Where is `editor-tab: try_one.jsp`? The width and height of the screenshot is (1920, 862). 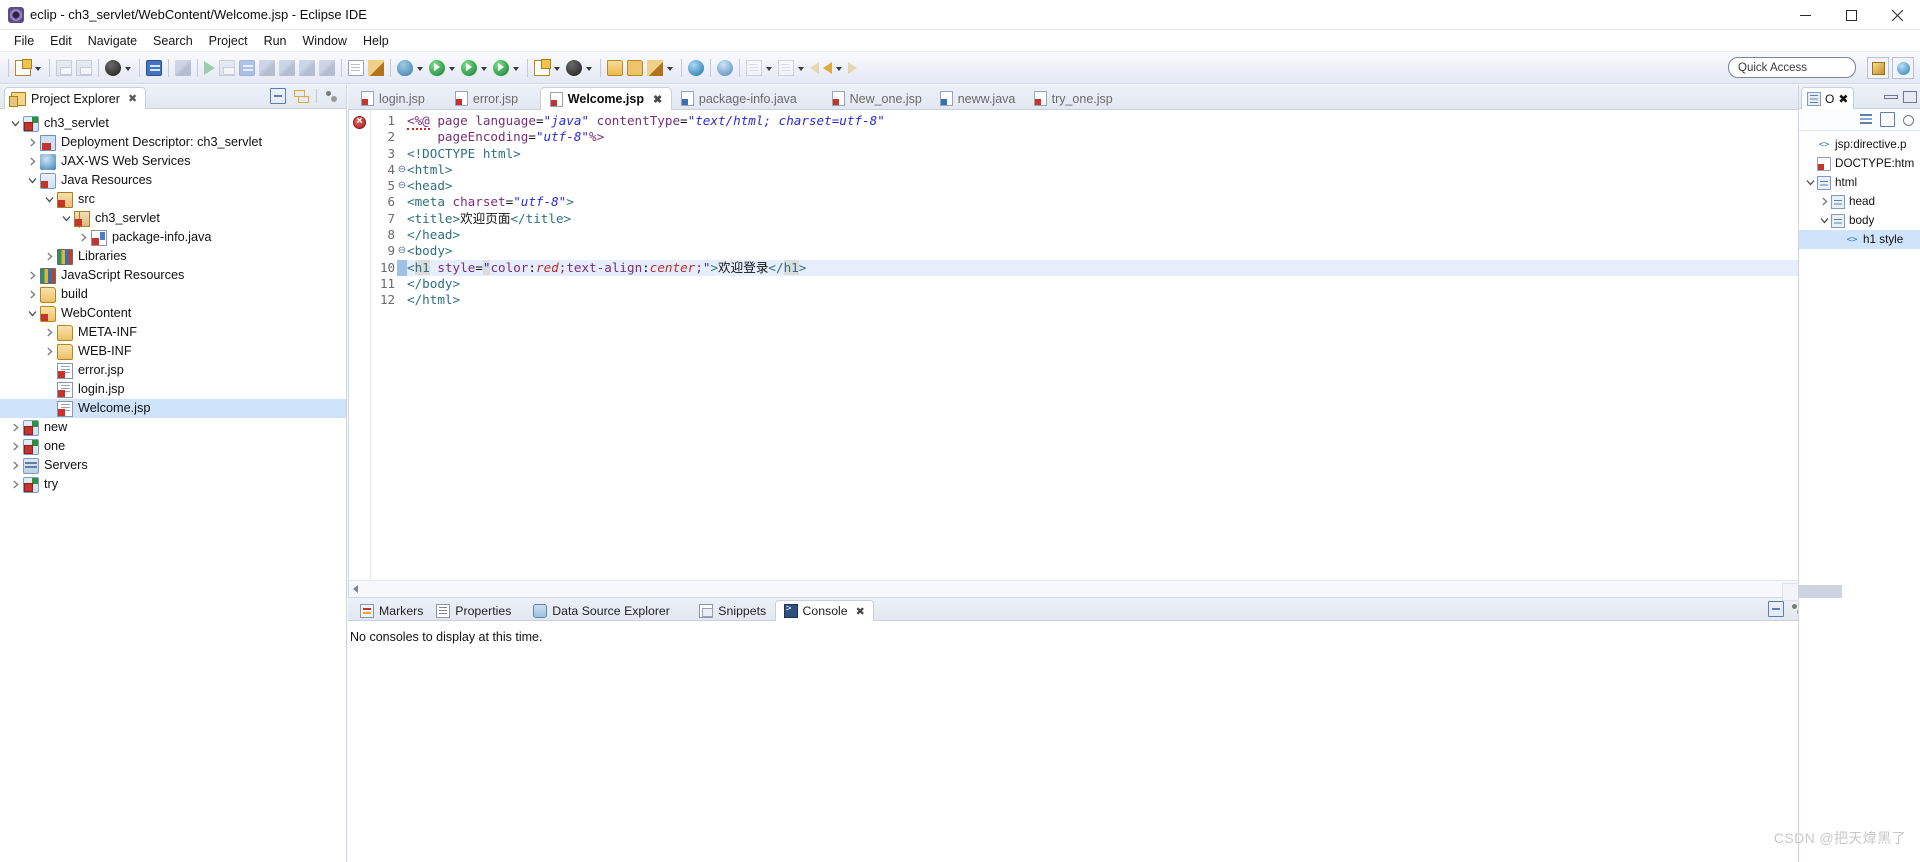 editor-tab: try_one.jsp is located at coordinates (1073, 98).